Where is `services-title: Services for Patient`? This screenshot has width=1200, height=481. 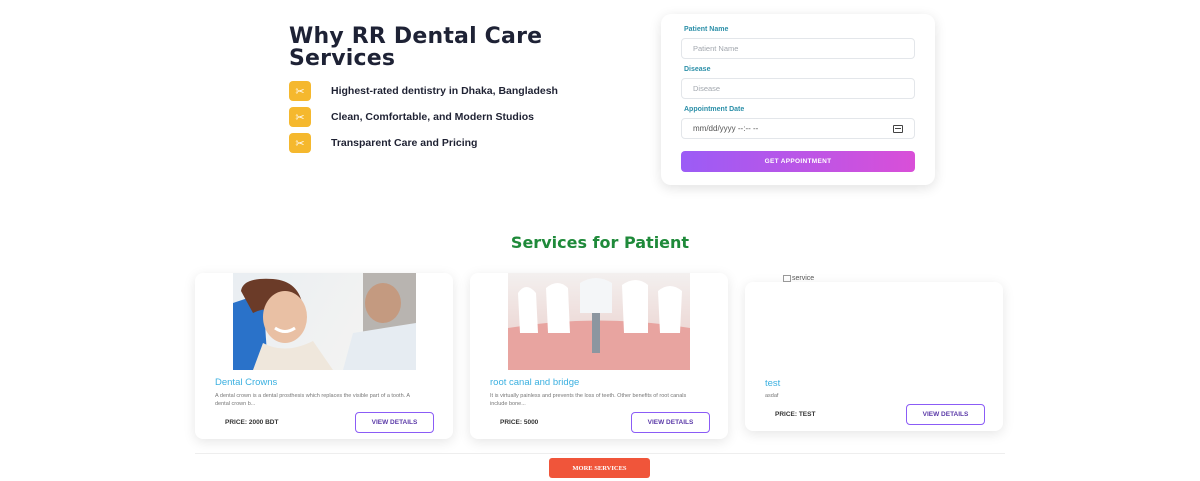
services-title: Services for Patient is located at coordinates (600, 242).